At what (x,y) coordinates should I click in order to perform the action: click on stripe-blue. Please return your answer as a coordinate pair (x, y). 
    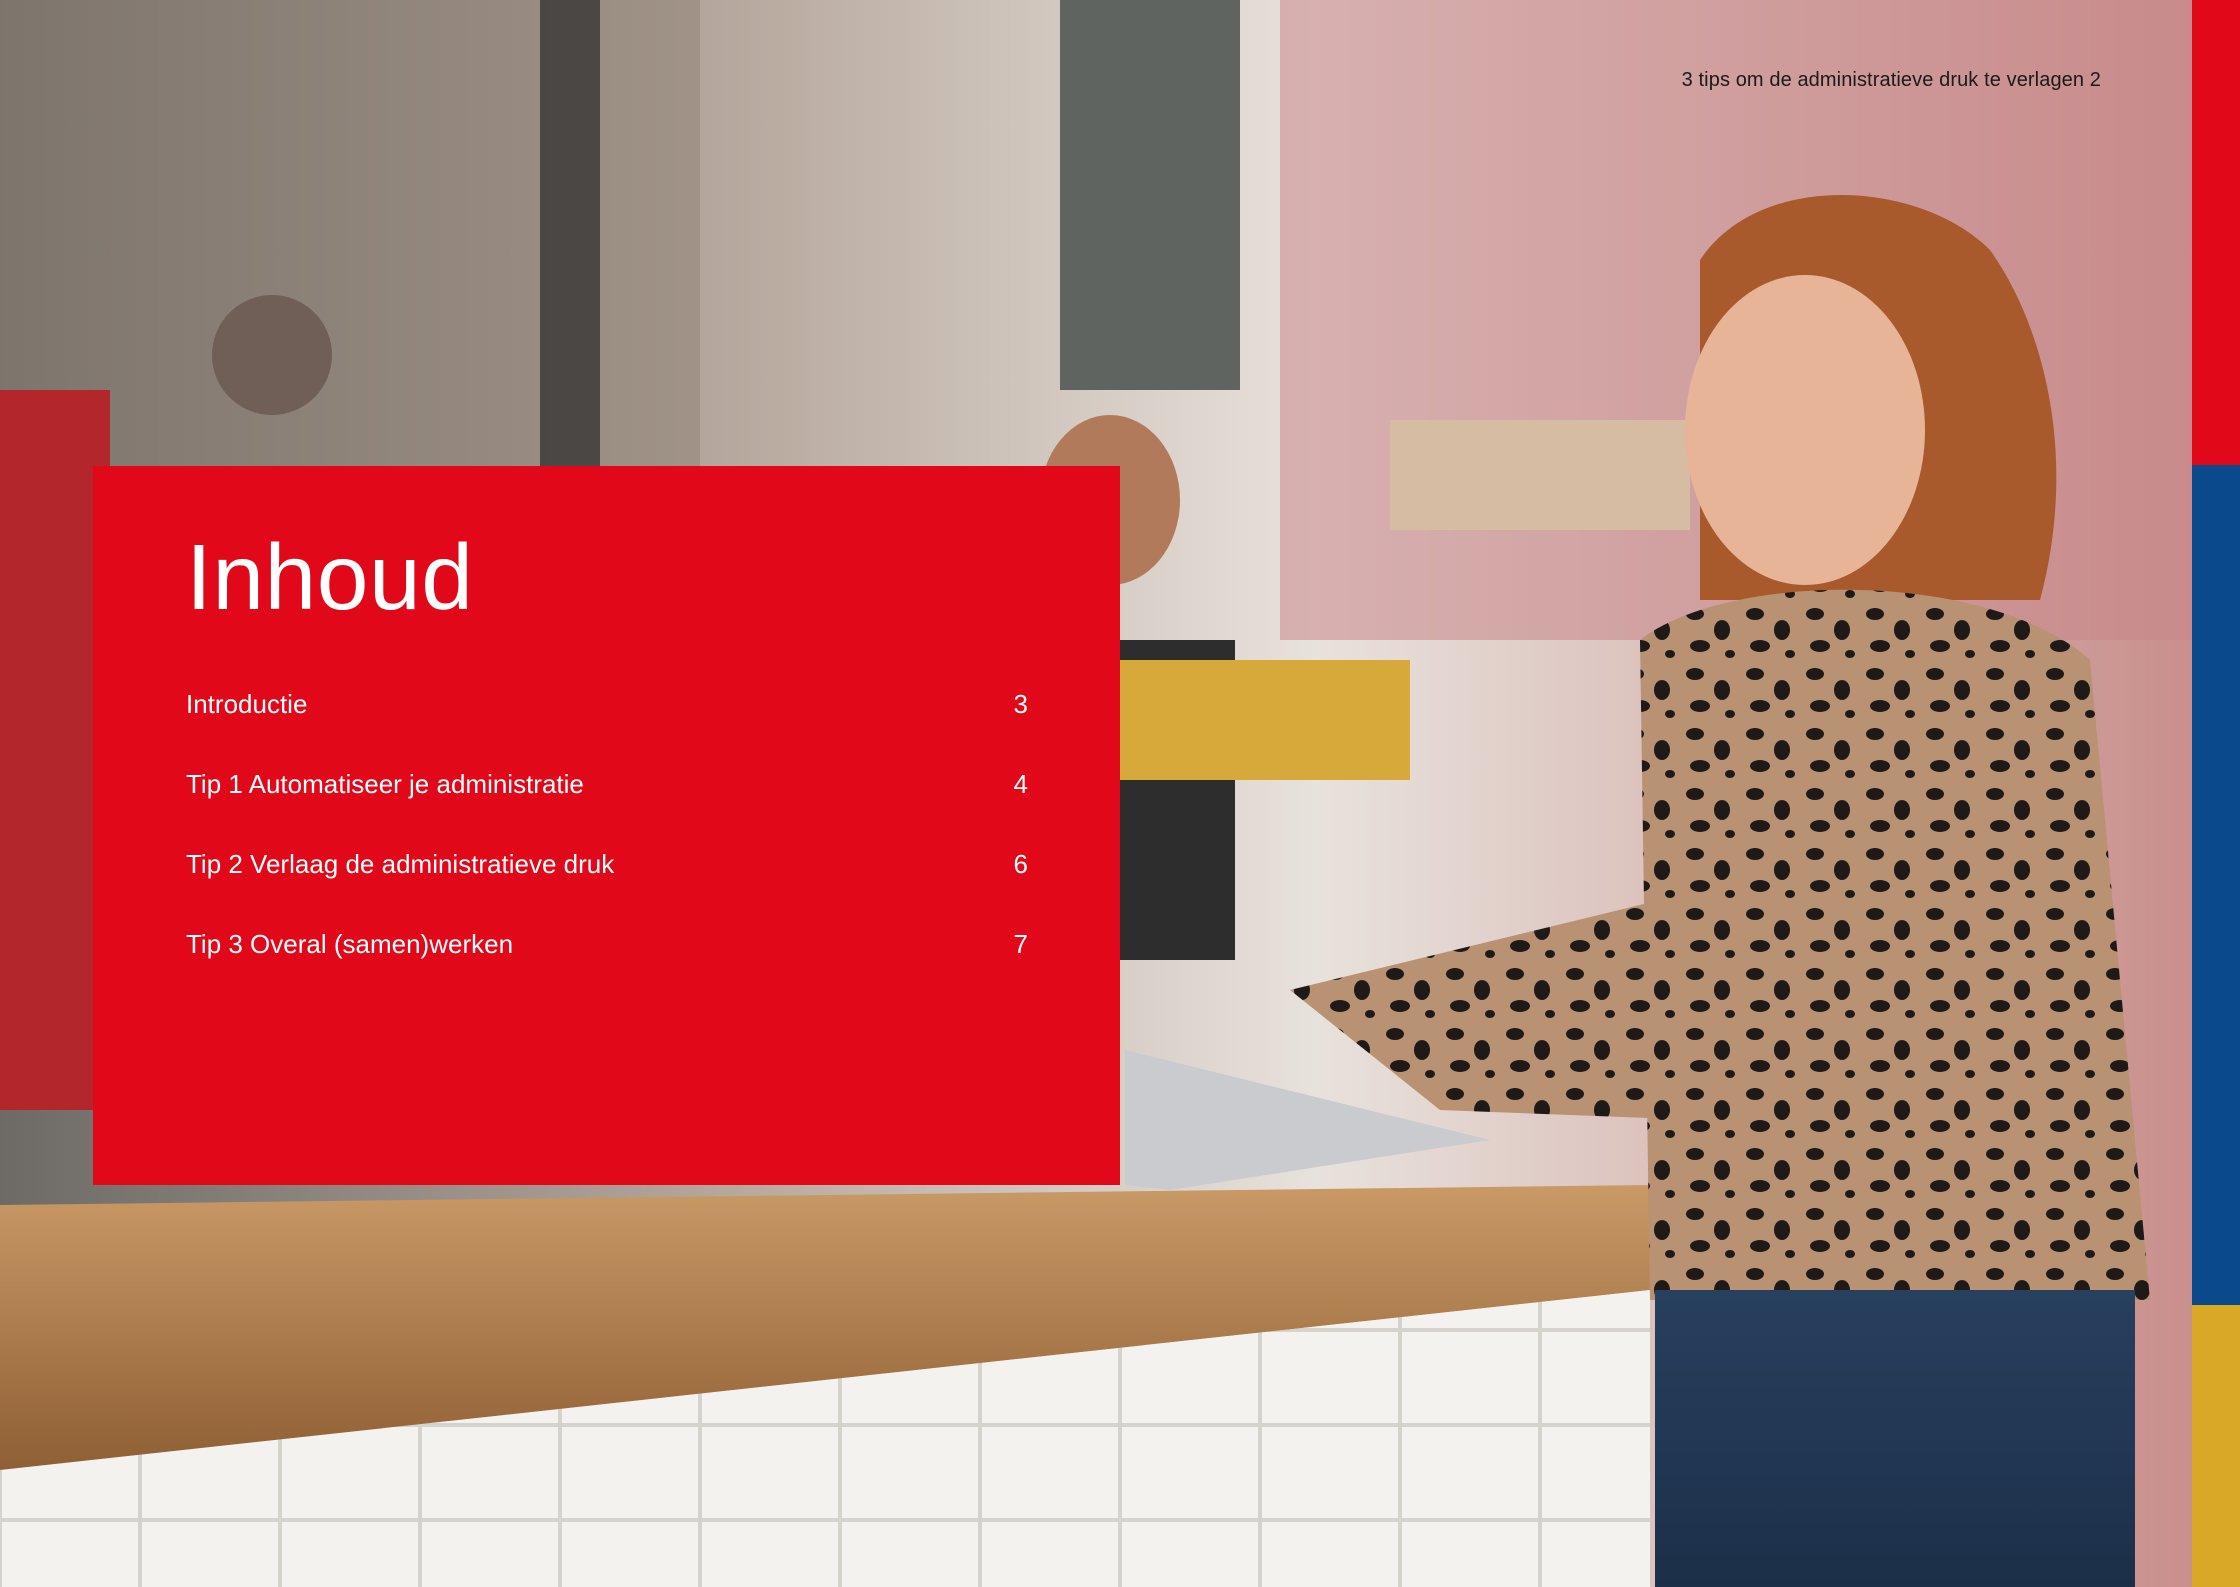
    Looking at the image, I should click on (2216, 885).